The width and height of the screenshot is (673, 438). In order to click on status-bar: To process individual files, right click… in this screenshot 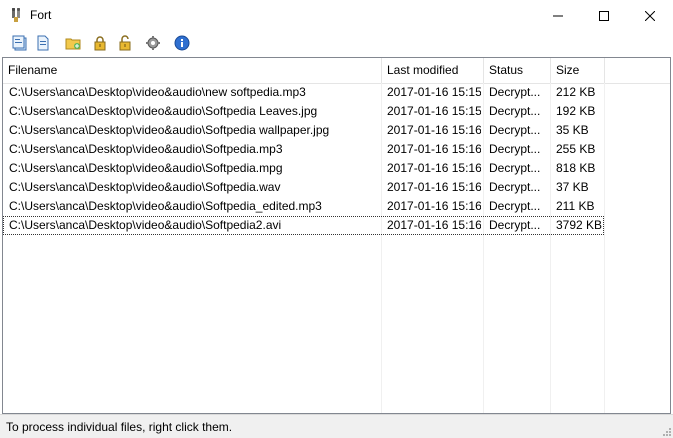, I will do `click(336, 426)`.